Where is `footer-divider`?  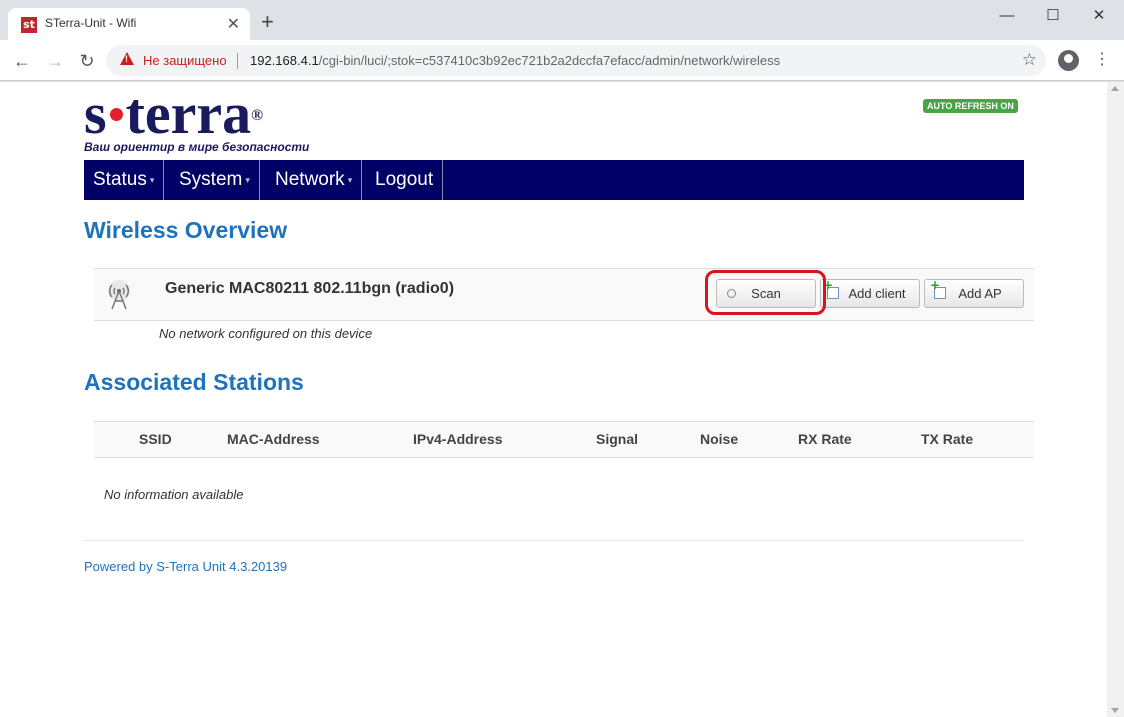
footer-divider is located at coordinates (554, 540).